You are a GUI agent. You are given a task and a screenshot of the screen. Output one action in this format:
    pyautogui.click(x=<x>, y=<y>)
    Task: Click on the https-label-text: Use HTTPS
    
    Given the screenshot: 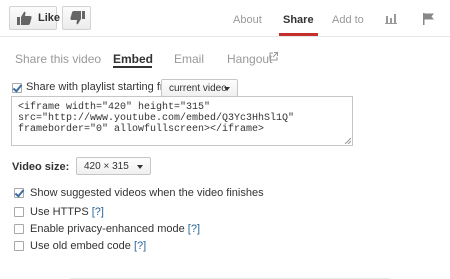 What is the action you would take?
    pyautogui.click(x=59, y=212)
    